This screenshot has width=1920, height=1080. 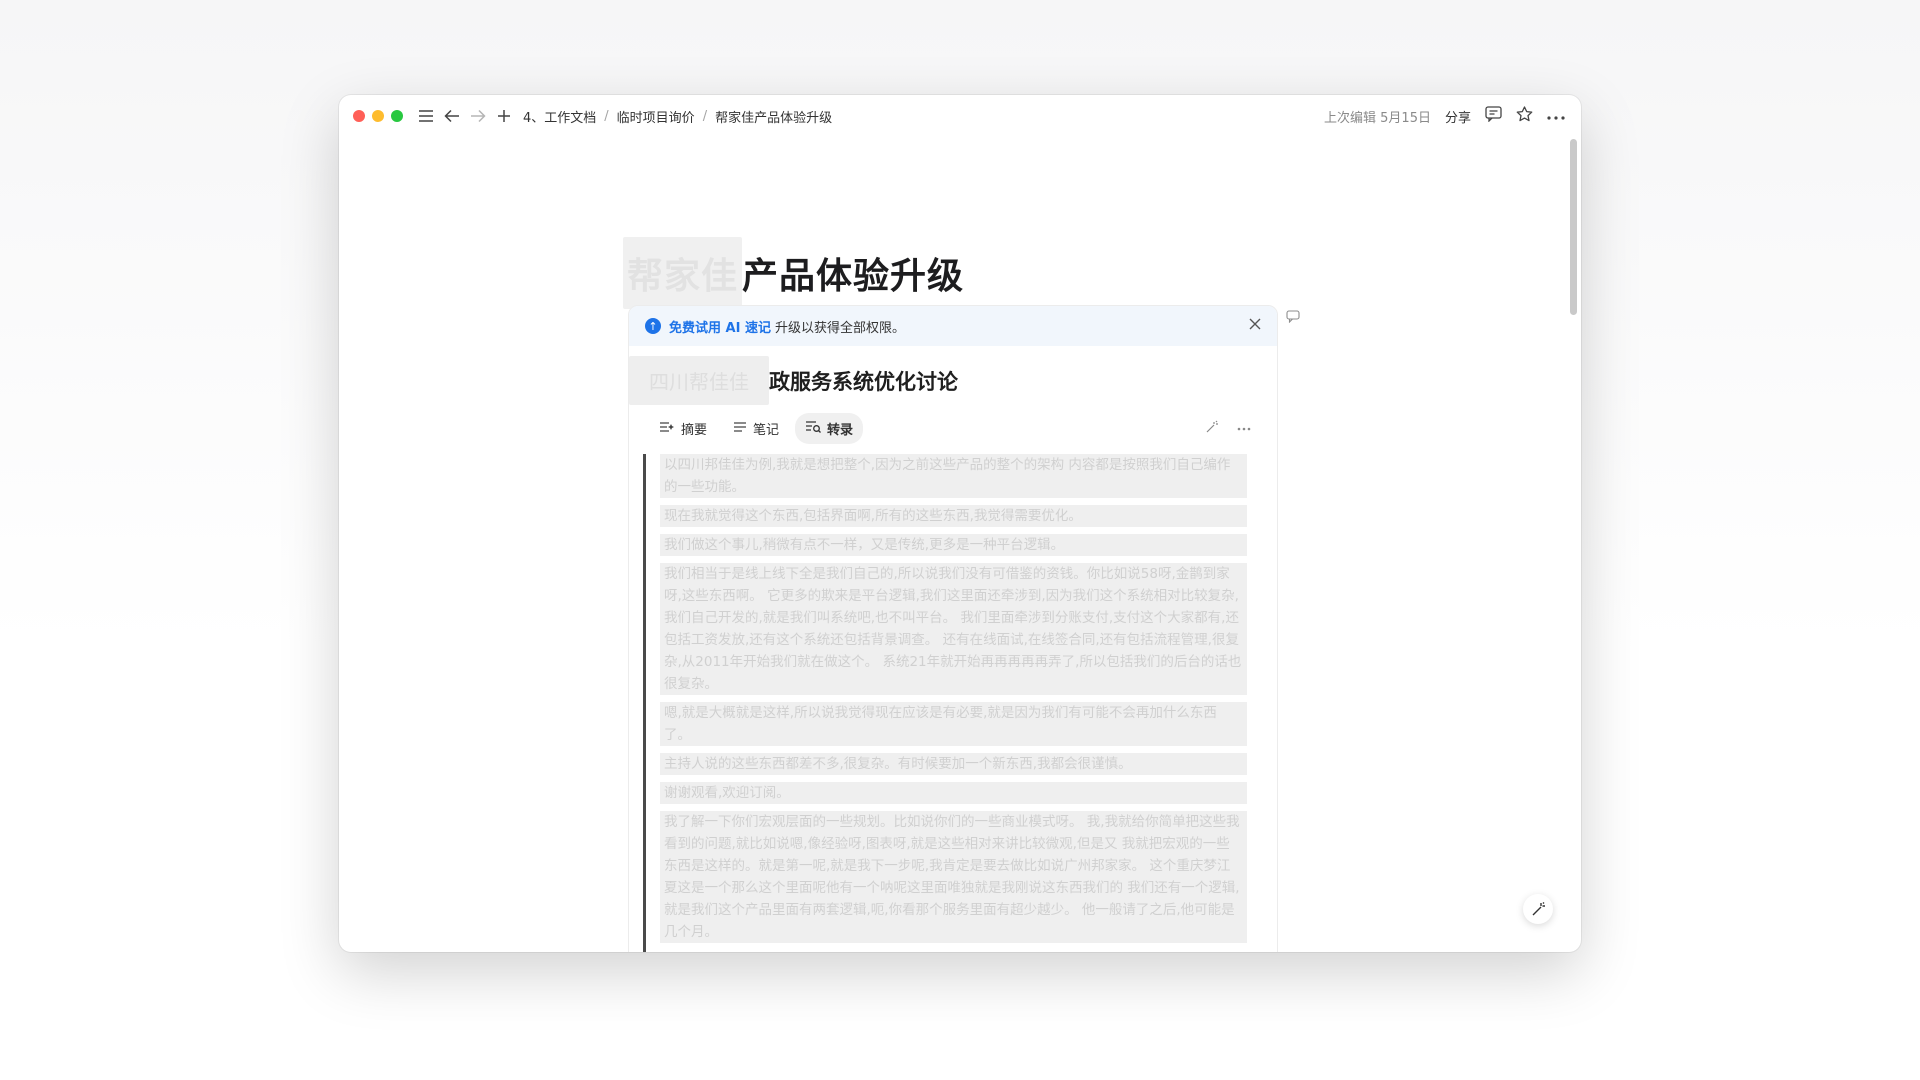 I want to click on ai-assistant-button, so click(x=1538, y=909).